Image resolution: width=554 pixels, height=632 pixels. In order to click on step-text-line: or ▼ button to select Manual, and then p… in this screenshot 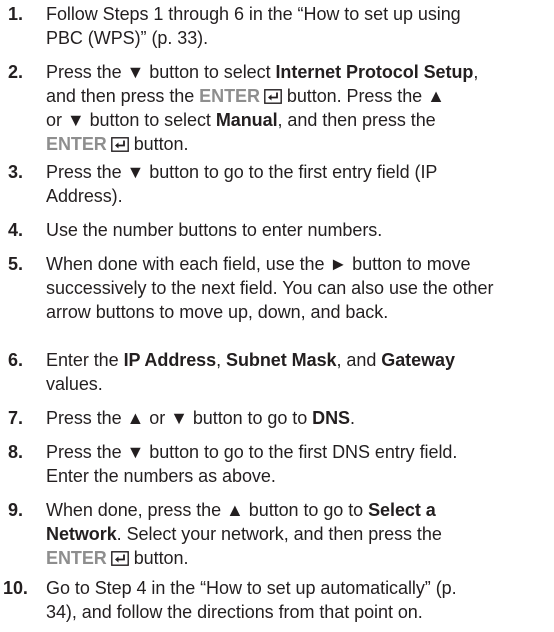, I will do `click(297, 120)`.